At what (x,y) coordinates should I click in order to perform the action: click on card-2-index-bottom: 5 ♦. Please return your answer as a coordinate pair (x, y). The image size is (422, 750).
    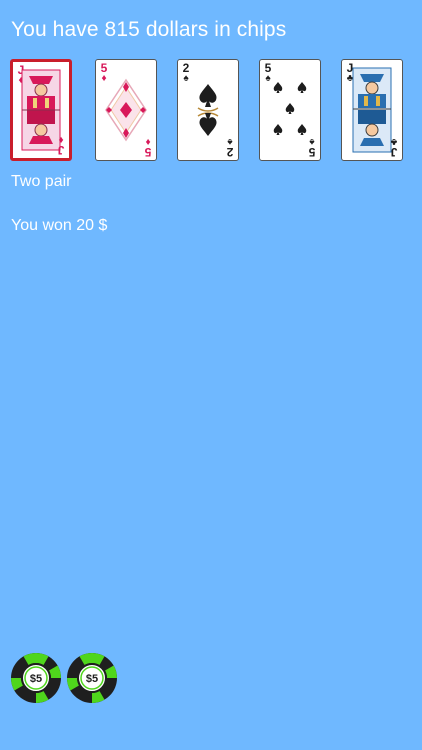
    Looking at the image, I should click on (148, 147).